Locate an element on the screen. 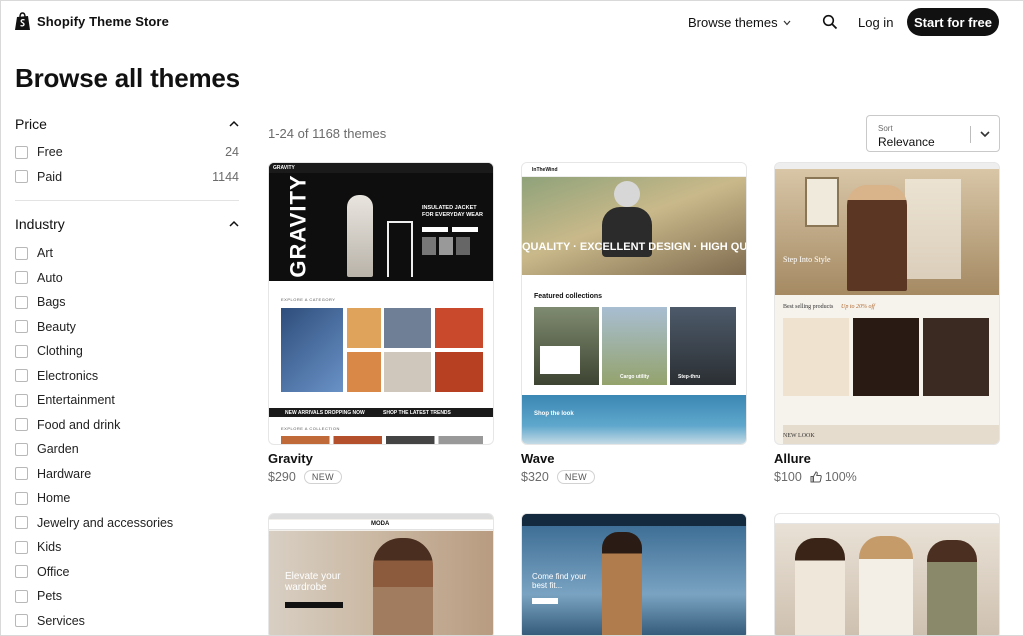  theme-price: $100 is located at coordinates (788, 477).